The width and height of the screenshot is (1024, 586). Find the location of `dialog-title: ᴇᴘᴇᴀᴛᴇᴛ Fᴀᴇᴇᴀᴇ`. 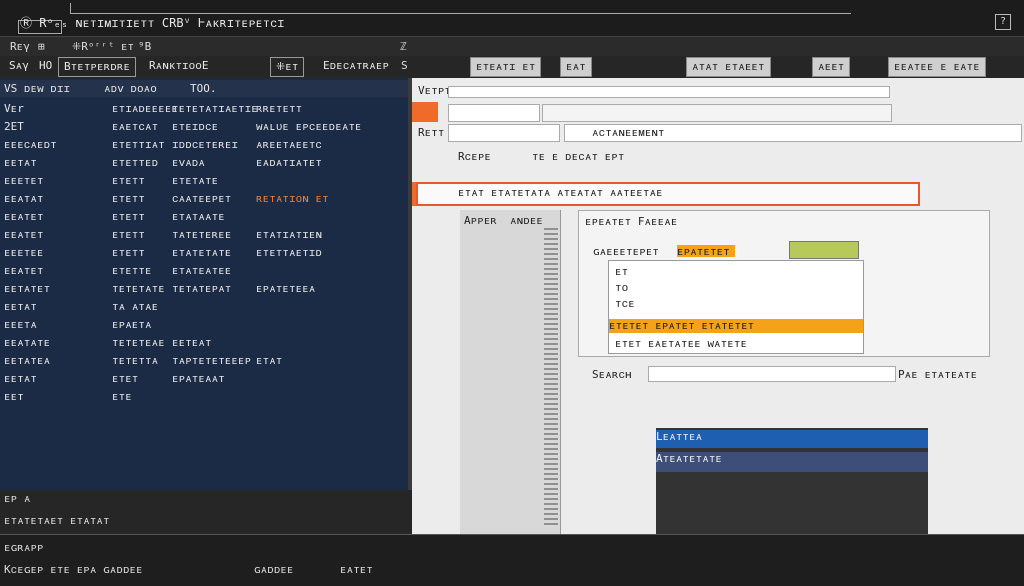

dialog-title: ᴇᴘᴇᴀᴛᴇᴛ Fᴀᴇᴇᴀᴇ is located at coordinates (631, 221).